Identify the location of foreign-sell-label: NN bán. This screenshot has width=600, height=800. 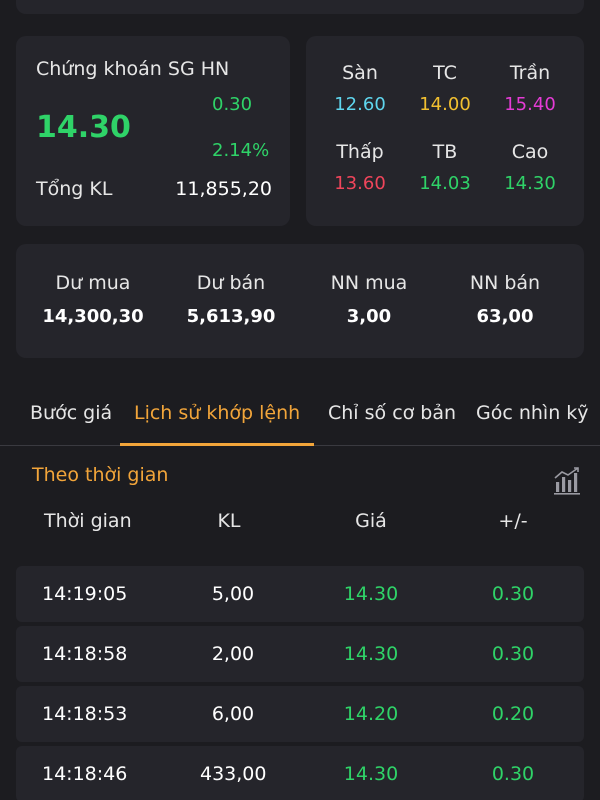
(505, 283).